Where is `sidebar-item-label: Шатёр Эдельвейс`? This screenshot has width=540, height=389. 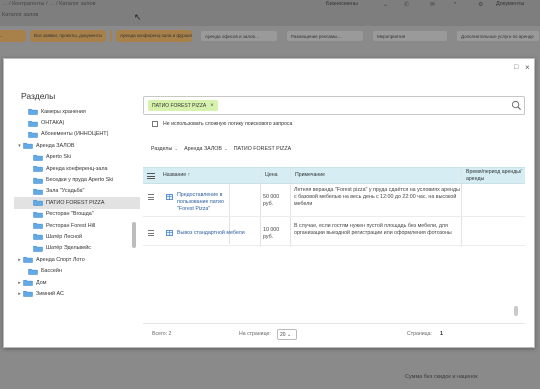
sidebar-item-label: Шатёр Эдельвейс is located at coordinates (68, 248).